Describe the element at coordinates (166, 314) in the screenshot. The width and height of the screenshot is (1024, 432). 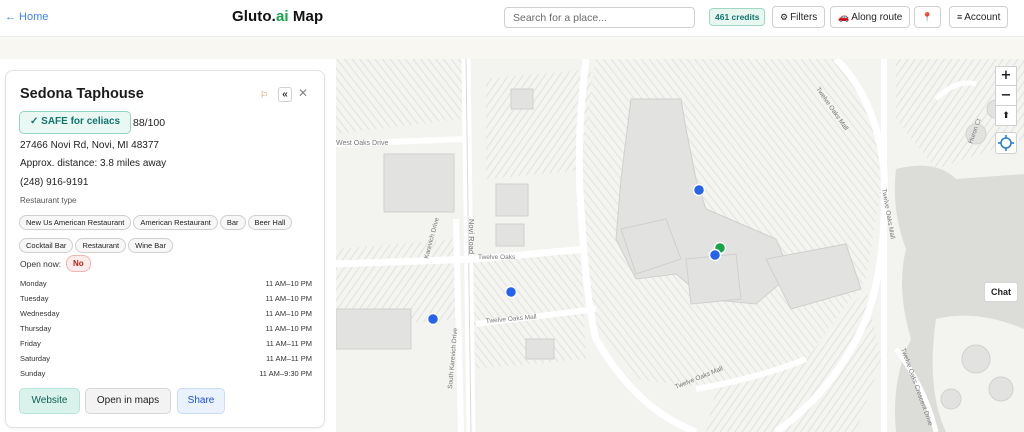
I see `hours-row: Wednesday 11 AM–10 PM` at that location.